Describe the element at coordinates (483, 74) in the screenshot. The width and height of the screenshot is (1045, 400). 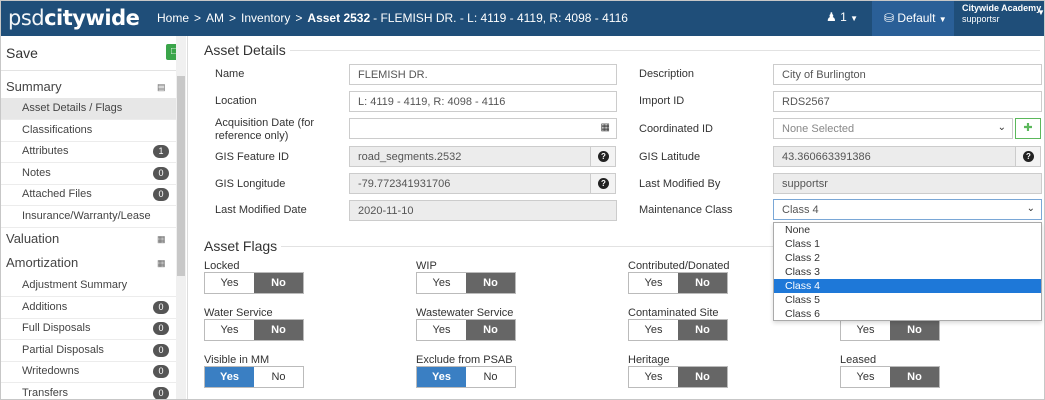
I see `name-field: FLEMISH DR.` at that location.